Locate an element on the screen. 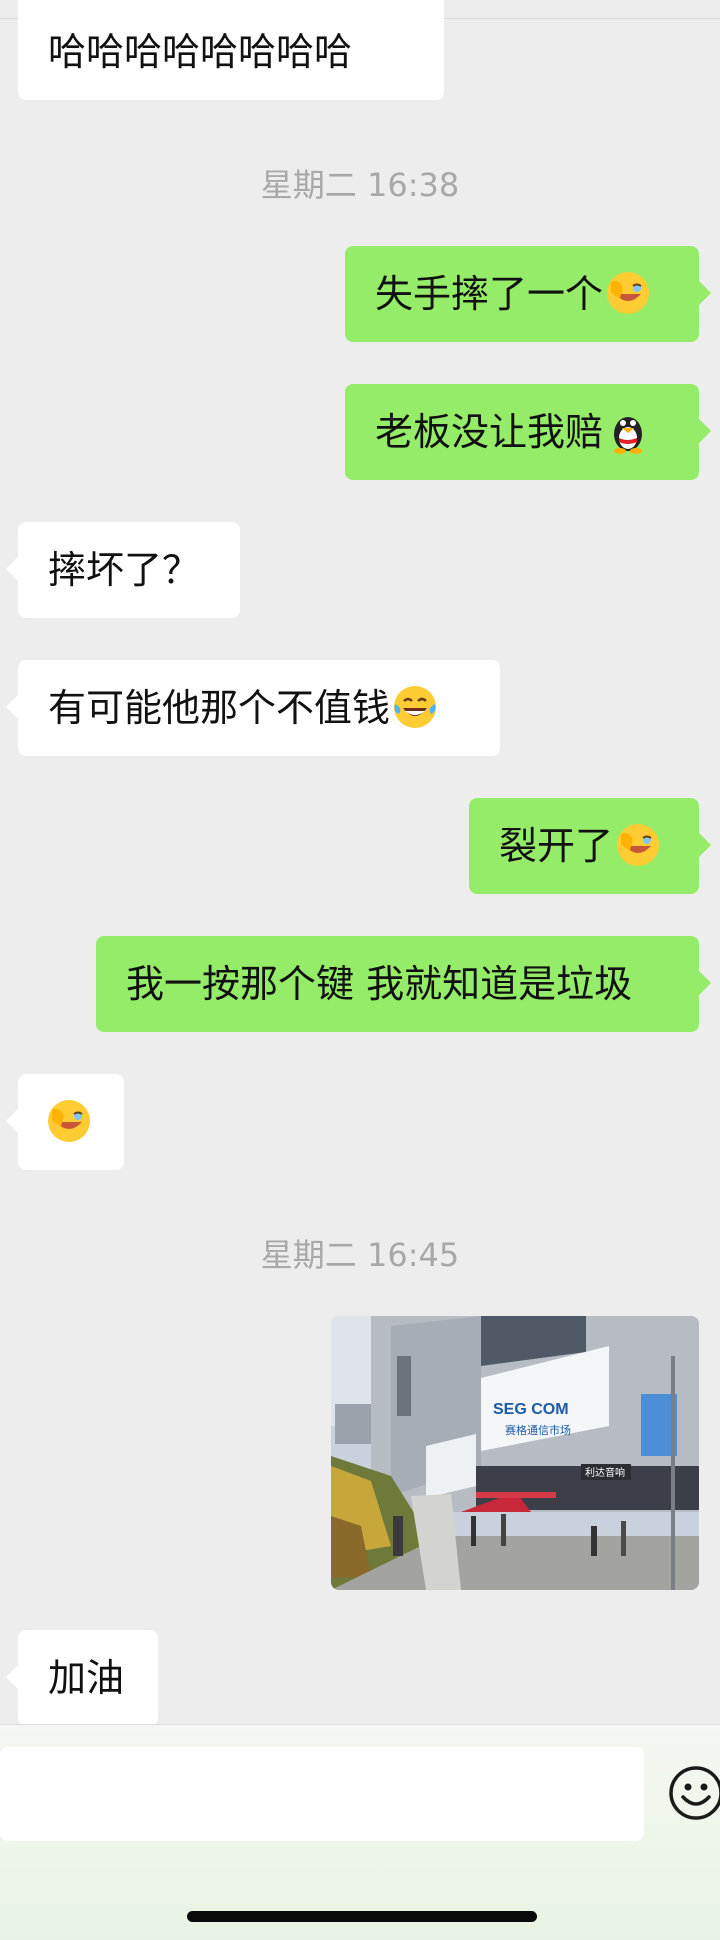 The height and width of the screenshot is (1940, 720). laugh-cry-icon is located at coordinates (415, 707).